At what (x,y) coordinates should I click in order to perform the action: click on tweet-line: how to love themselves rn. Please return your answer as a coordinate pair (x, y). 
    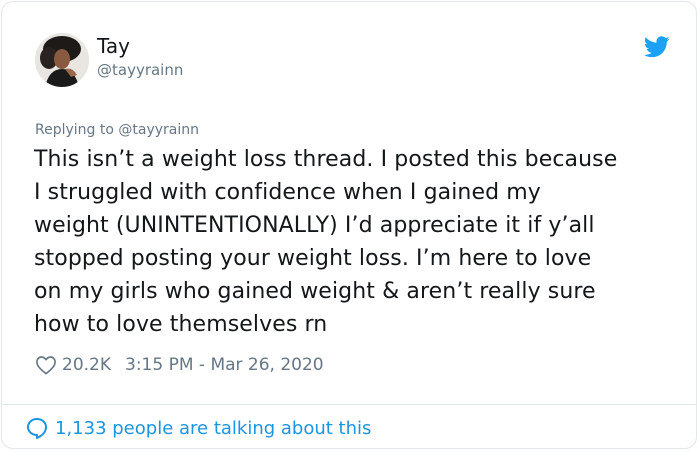
    Looking at the image, I should click on (181, 324).